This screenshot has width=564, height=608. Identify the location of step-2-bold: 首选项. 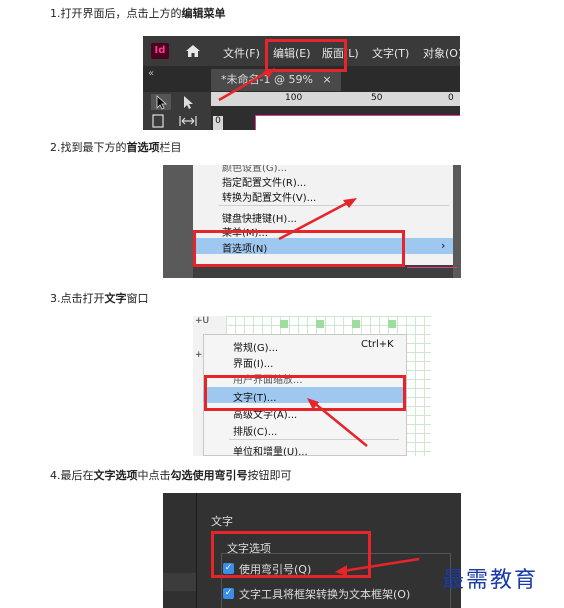
(143, 147).